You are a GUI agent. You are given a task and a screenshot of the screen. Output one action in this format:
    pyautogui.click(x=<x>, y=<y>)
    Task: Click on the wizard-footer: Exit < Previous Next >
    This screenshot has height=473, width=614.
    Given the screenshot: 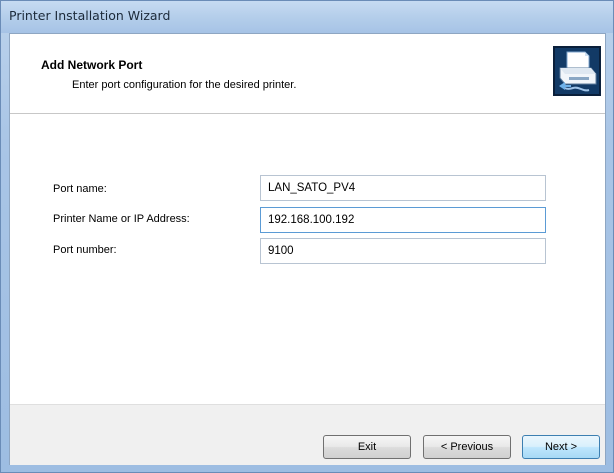 What is the action you would take?
    pyautogui.click(x=307, y=434)
    